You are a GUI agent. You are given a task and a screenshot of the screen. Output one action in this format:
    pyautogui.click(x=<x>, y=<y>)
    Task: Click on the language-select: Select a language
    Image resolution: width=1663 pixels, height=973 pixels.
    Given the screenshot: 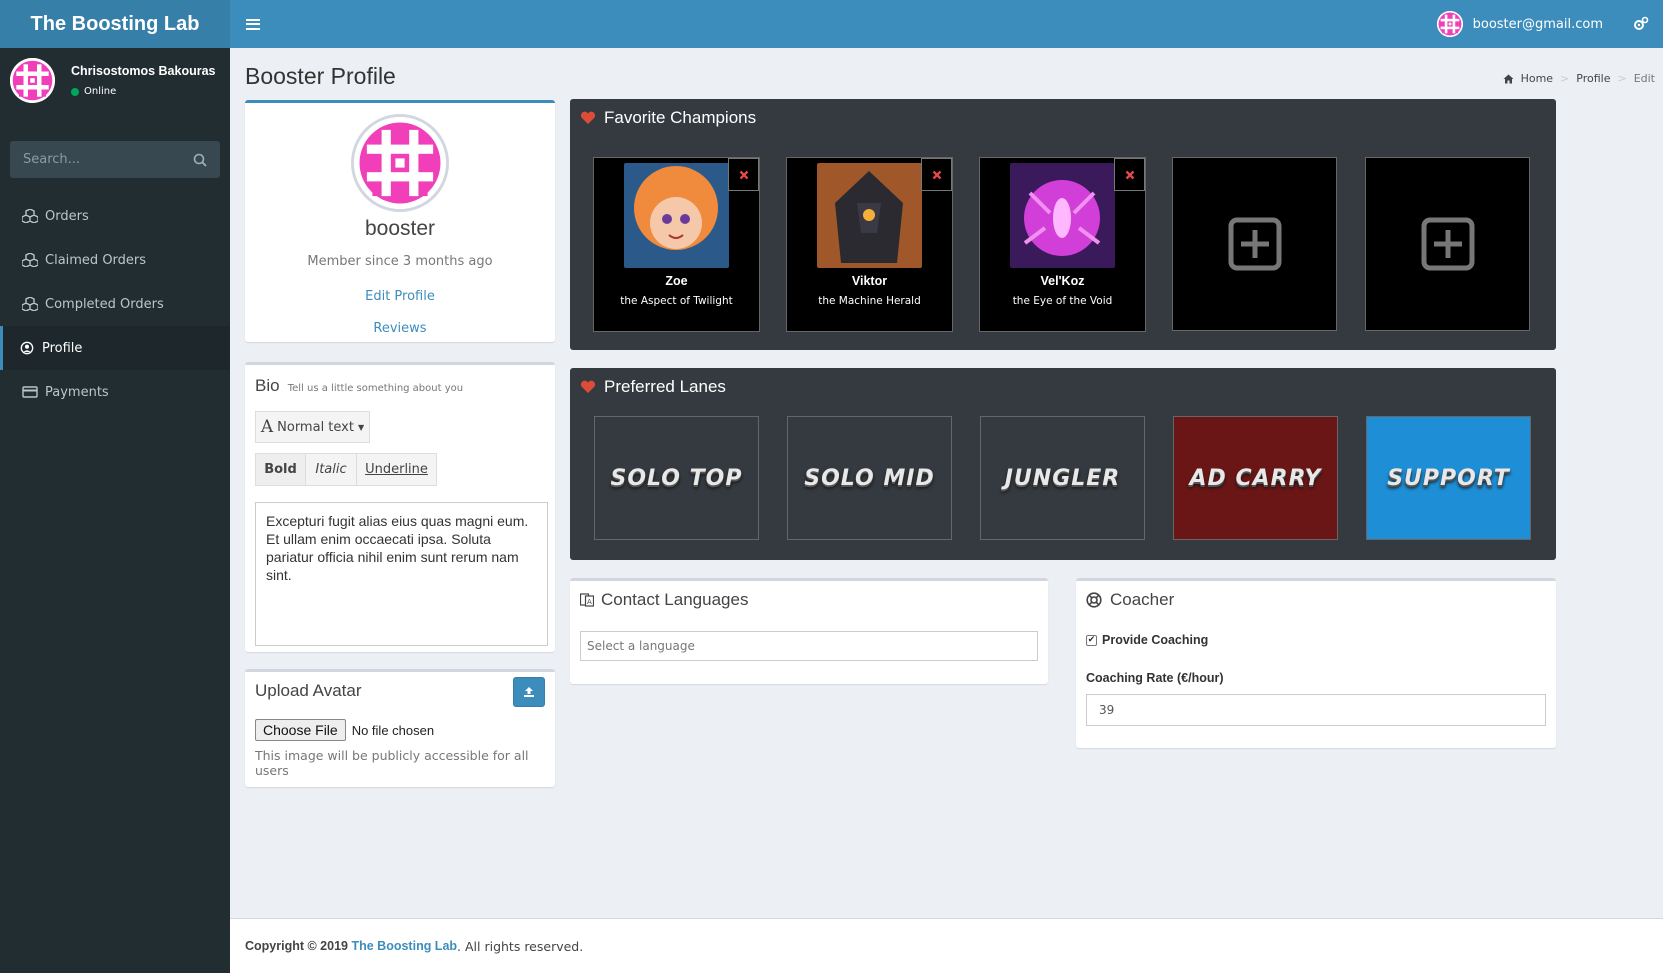 What is the action you would take?
    pyautogui.click(x=809, y=646)
    